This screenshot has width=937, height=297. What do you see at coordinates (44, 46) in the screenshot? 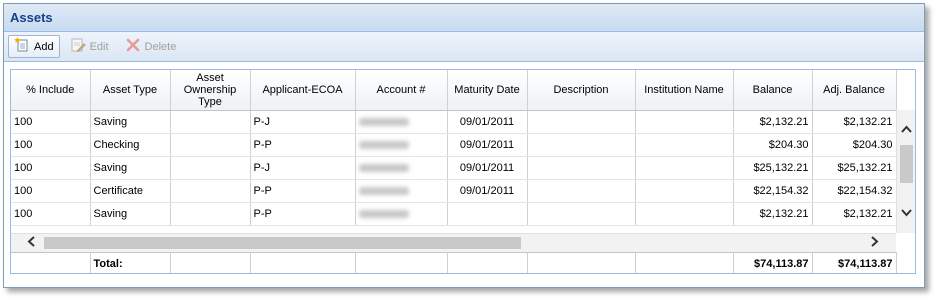
I see `add-button-label: Add` at bounding box center [44, 46].